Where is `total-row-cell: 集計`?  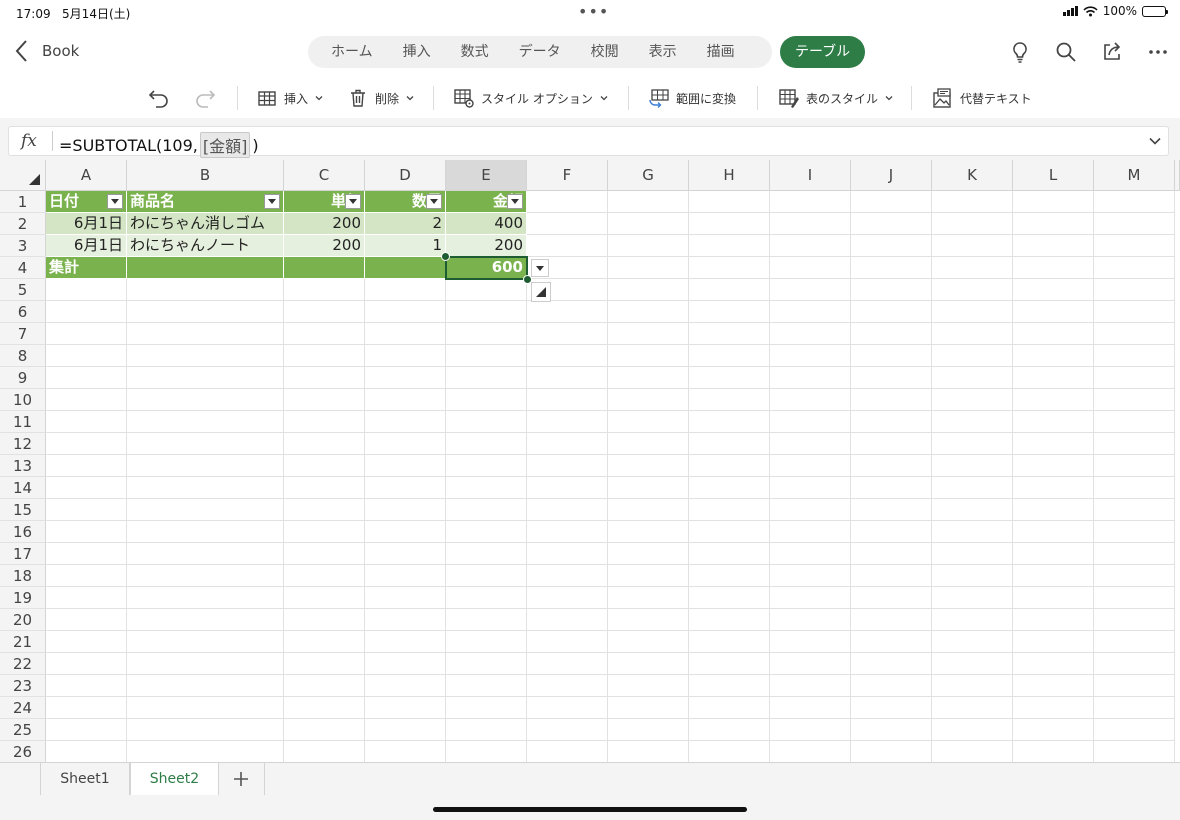
total-row-cell: 集計 is located at coordinates (86, 268).